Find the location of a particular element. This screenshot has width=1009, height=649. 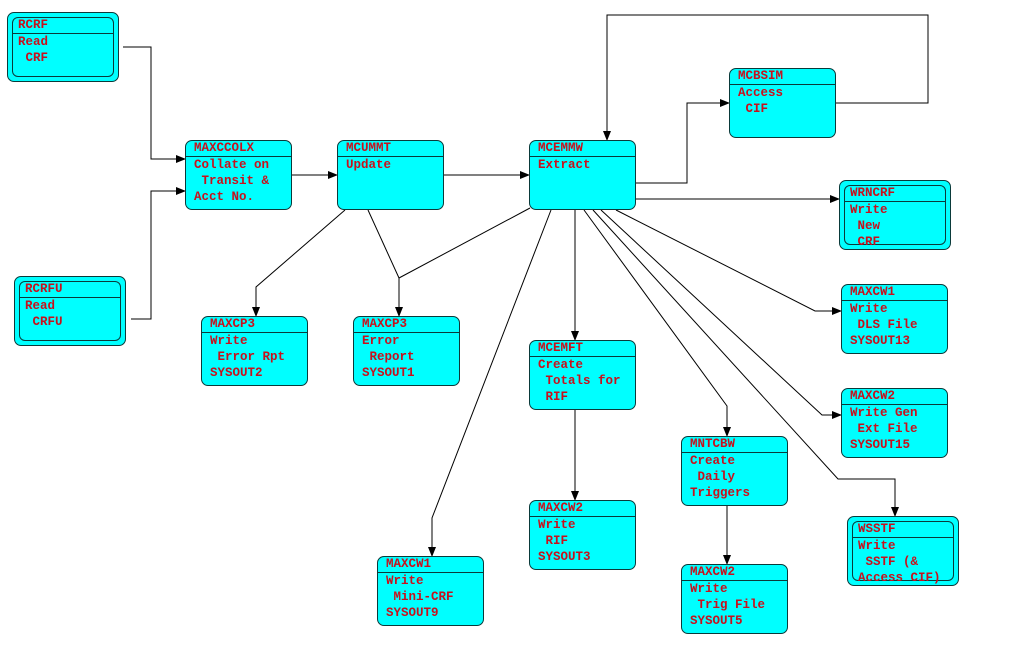

node-maxcw1mini: MAXCW1 Write Mini-CRF SYSOUT9 is located at coordinates (430, 591).